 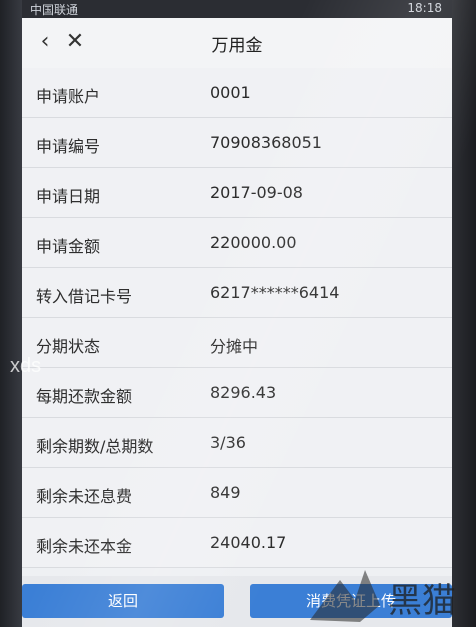 I want to click on detail-row: 申请账户 0001, so click(x=237, y=93).